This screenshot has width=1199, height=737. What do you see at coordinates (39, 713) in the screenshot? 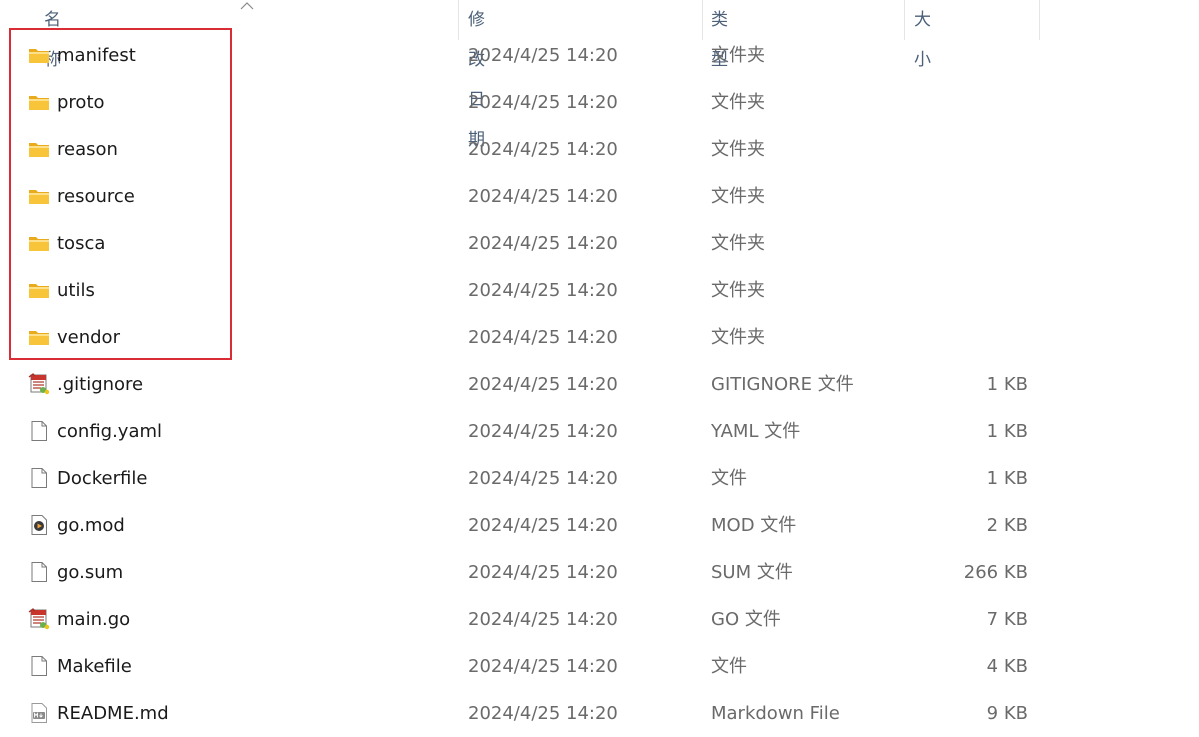
I see `markdown-file-icon` at bounding box center [39, 713].